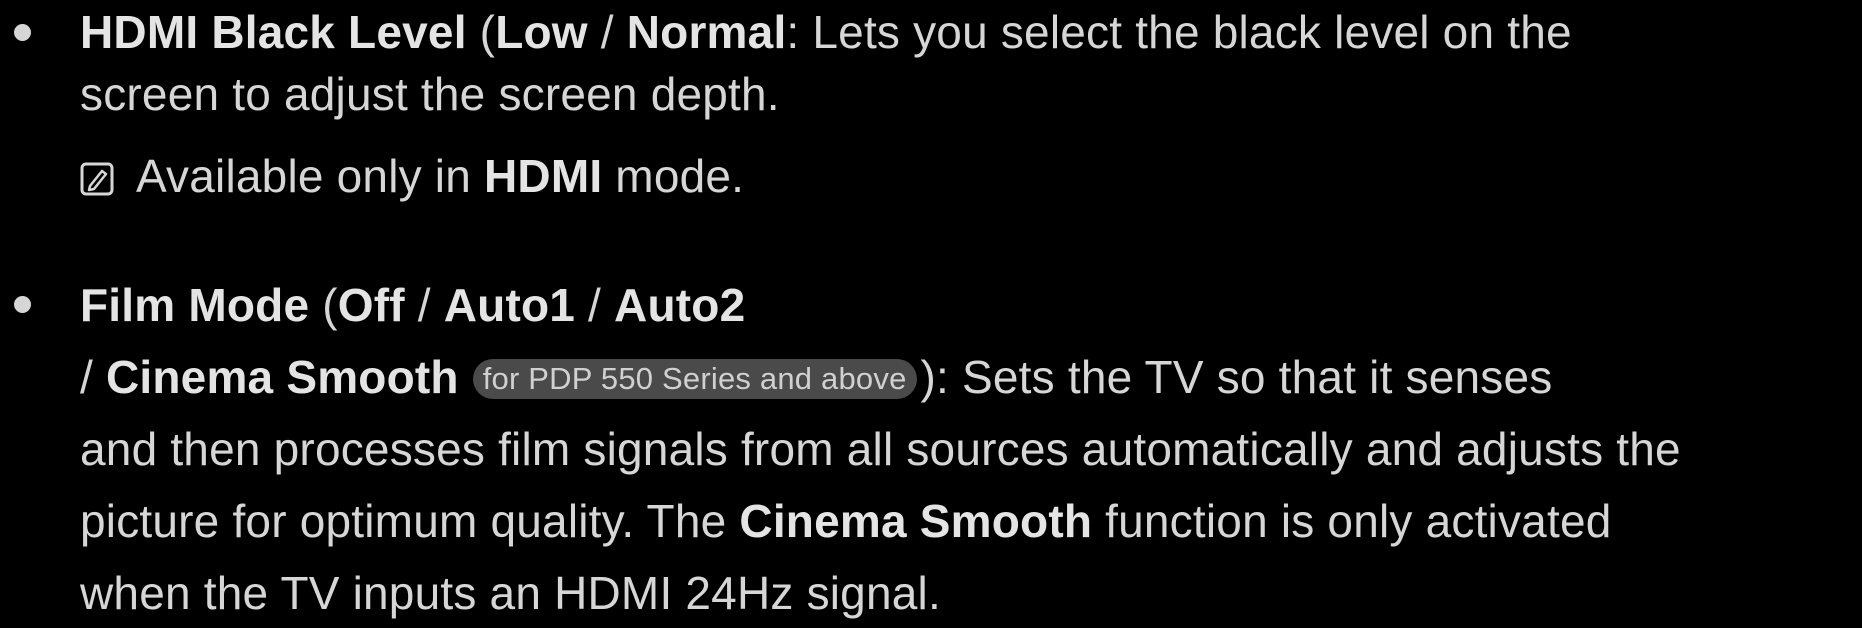  I want to click on item-description: ): Sets the TV so that it senses, so click(1236, 377).